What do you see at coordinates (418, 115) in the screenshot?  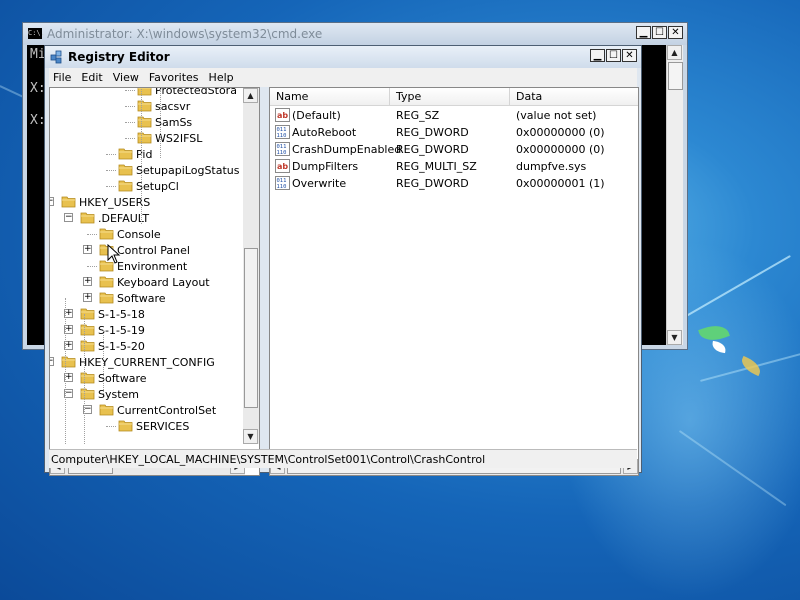 I see `value-type: REG_SZ` at bounding box center [418, 115].